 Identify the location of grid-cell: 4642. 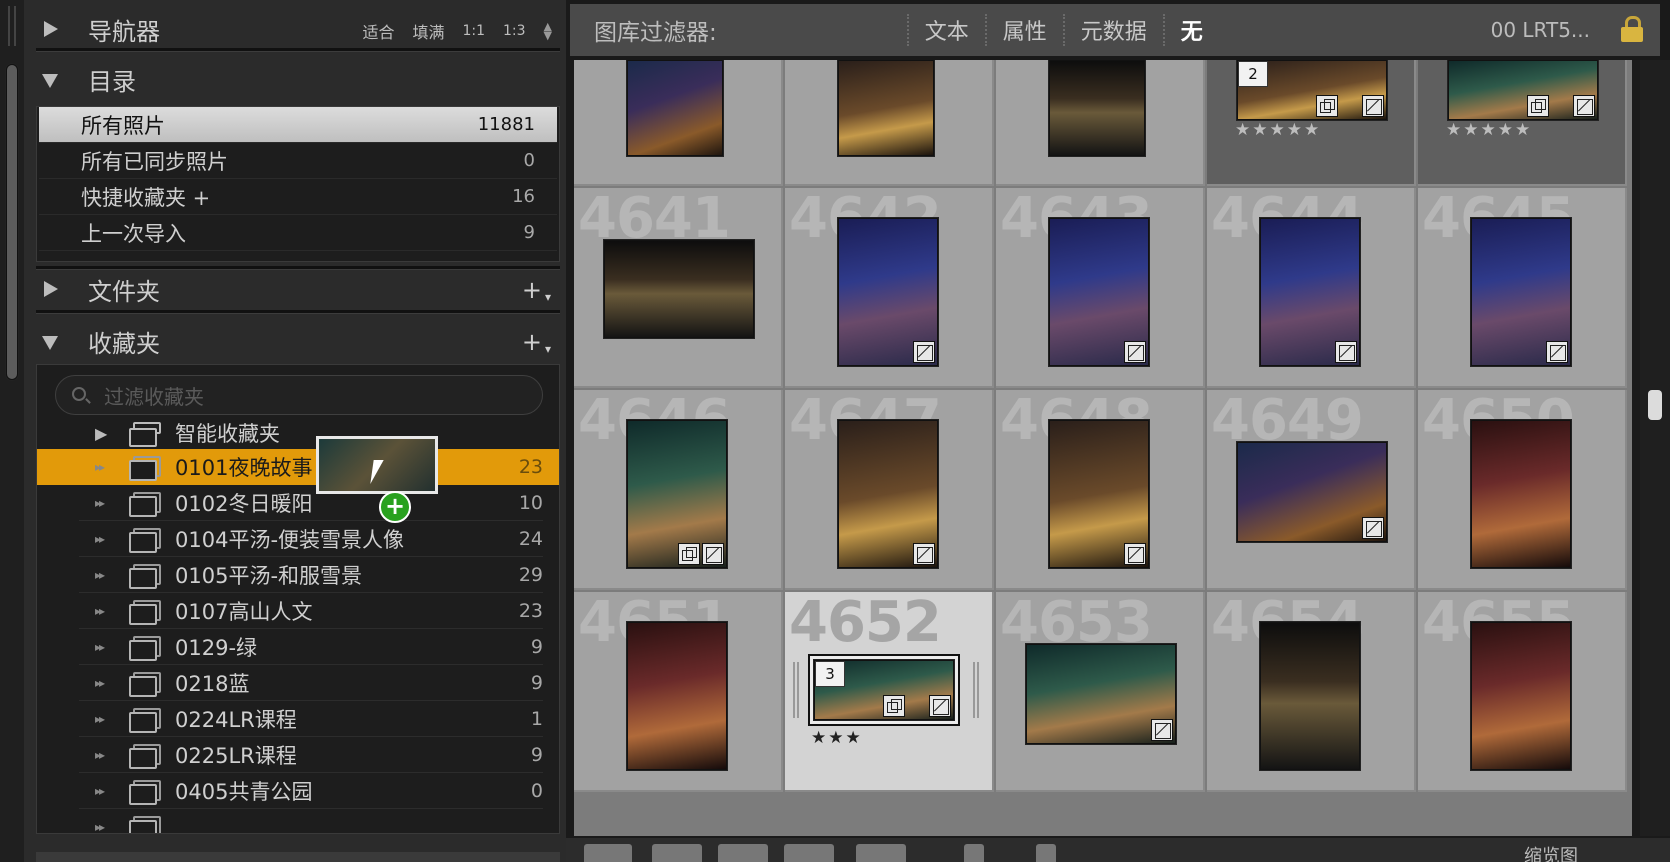
(889, 287).